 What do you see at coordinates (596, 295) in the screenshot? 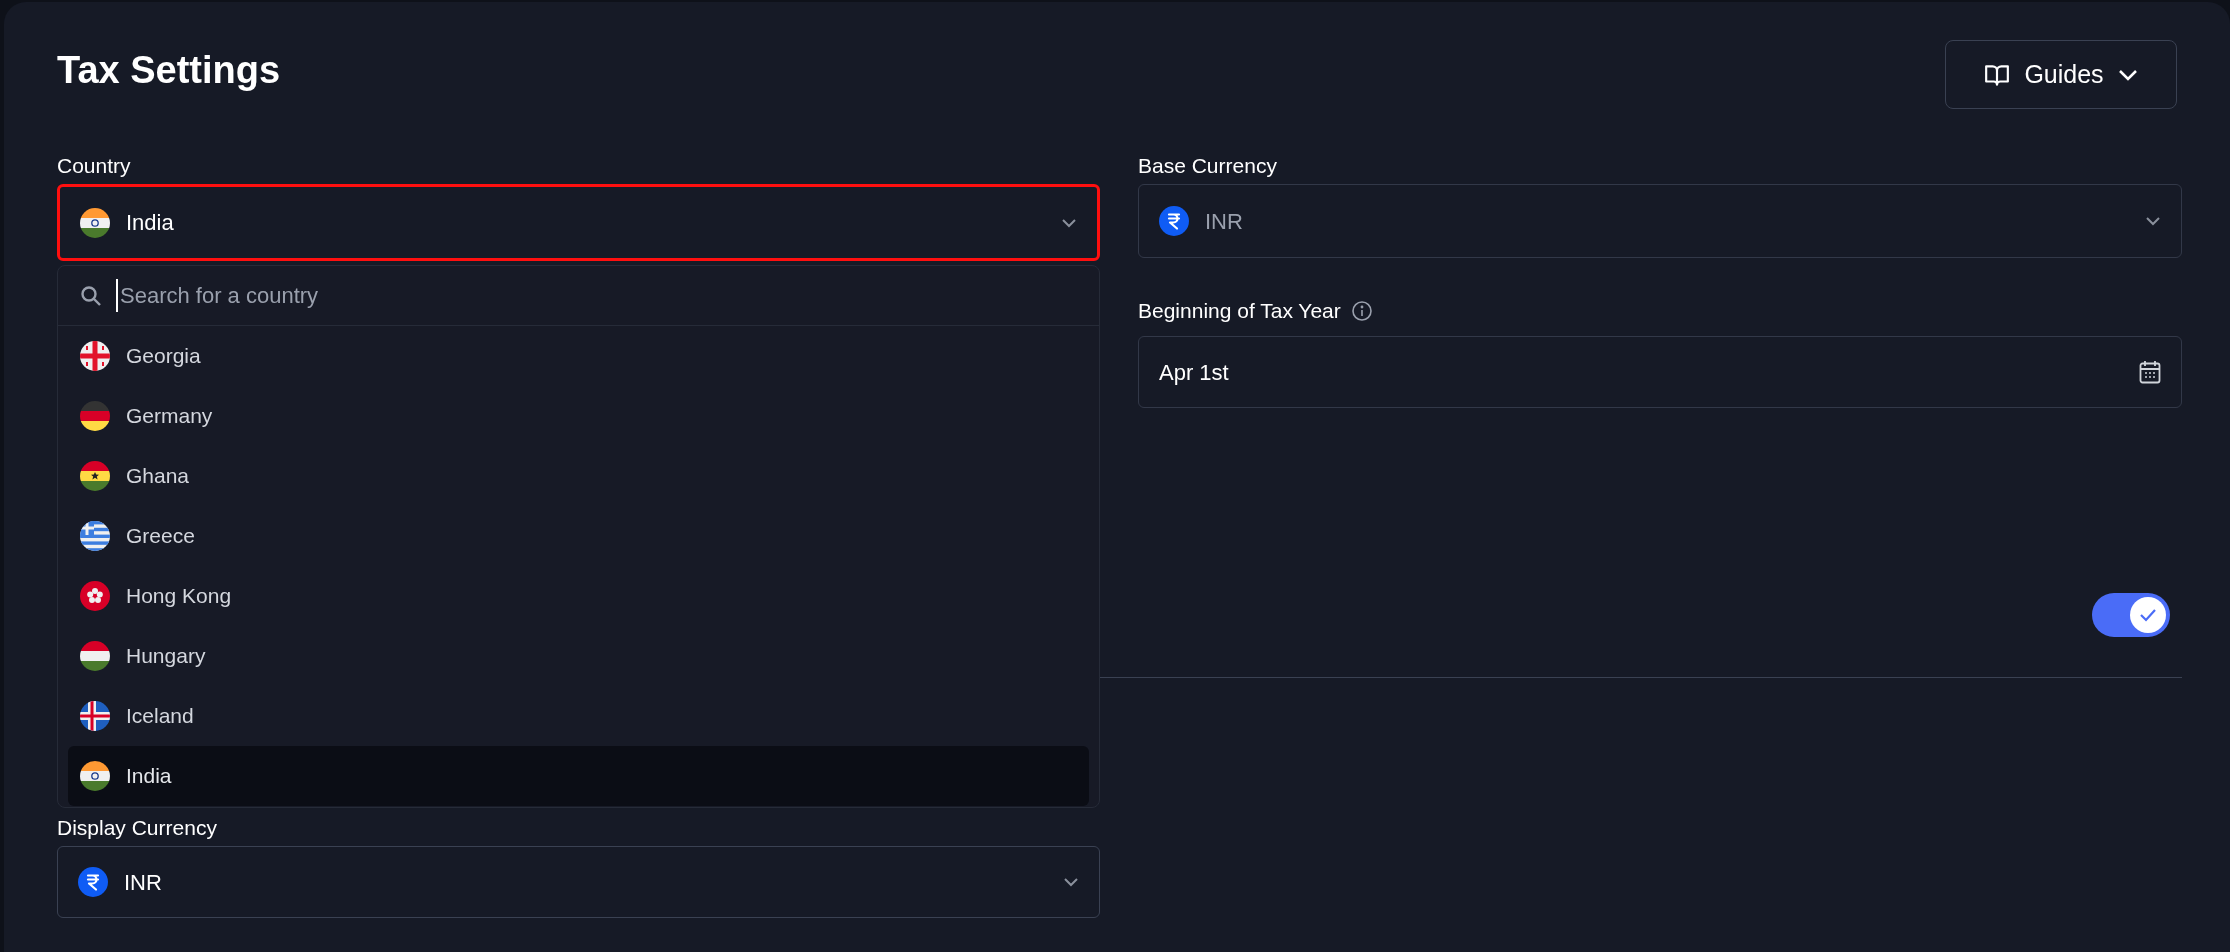
I see `search-field: Search for a country` at bounding box center [596, 295].